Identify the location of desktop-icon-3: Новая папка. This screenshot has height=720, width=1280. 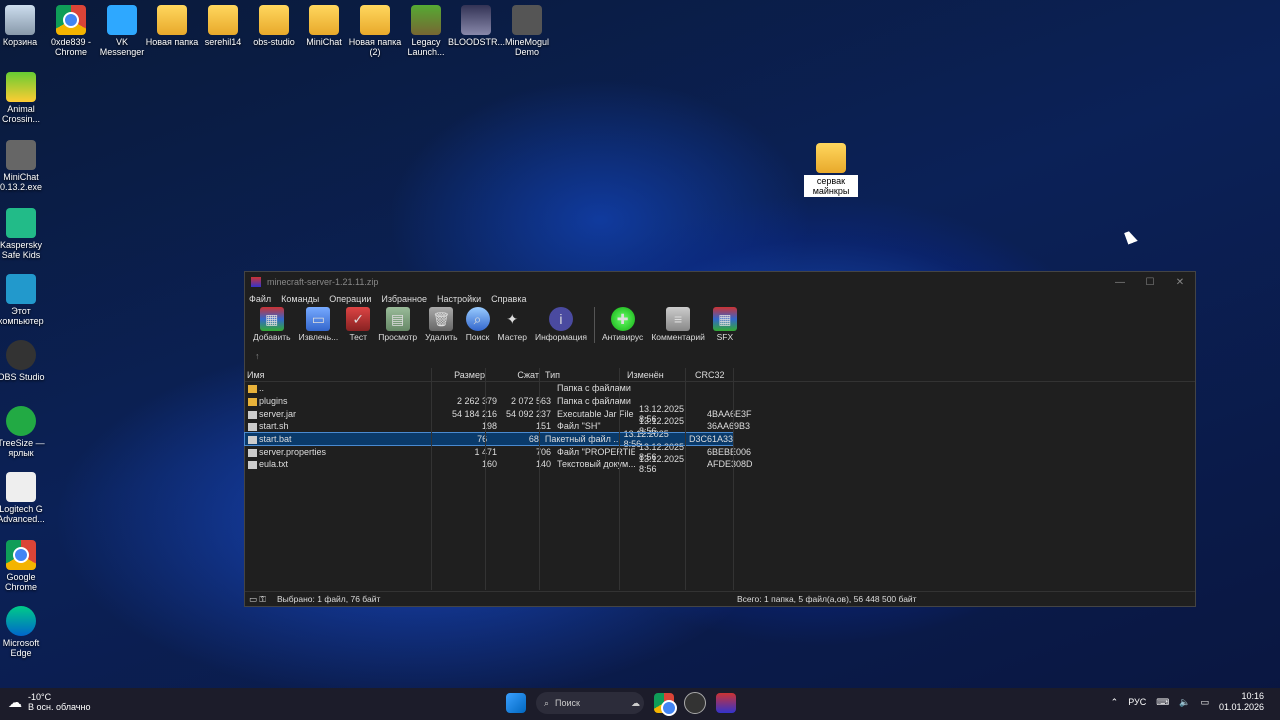
(172, 26).